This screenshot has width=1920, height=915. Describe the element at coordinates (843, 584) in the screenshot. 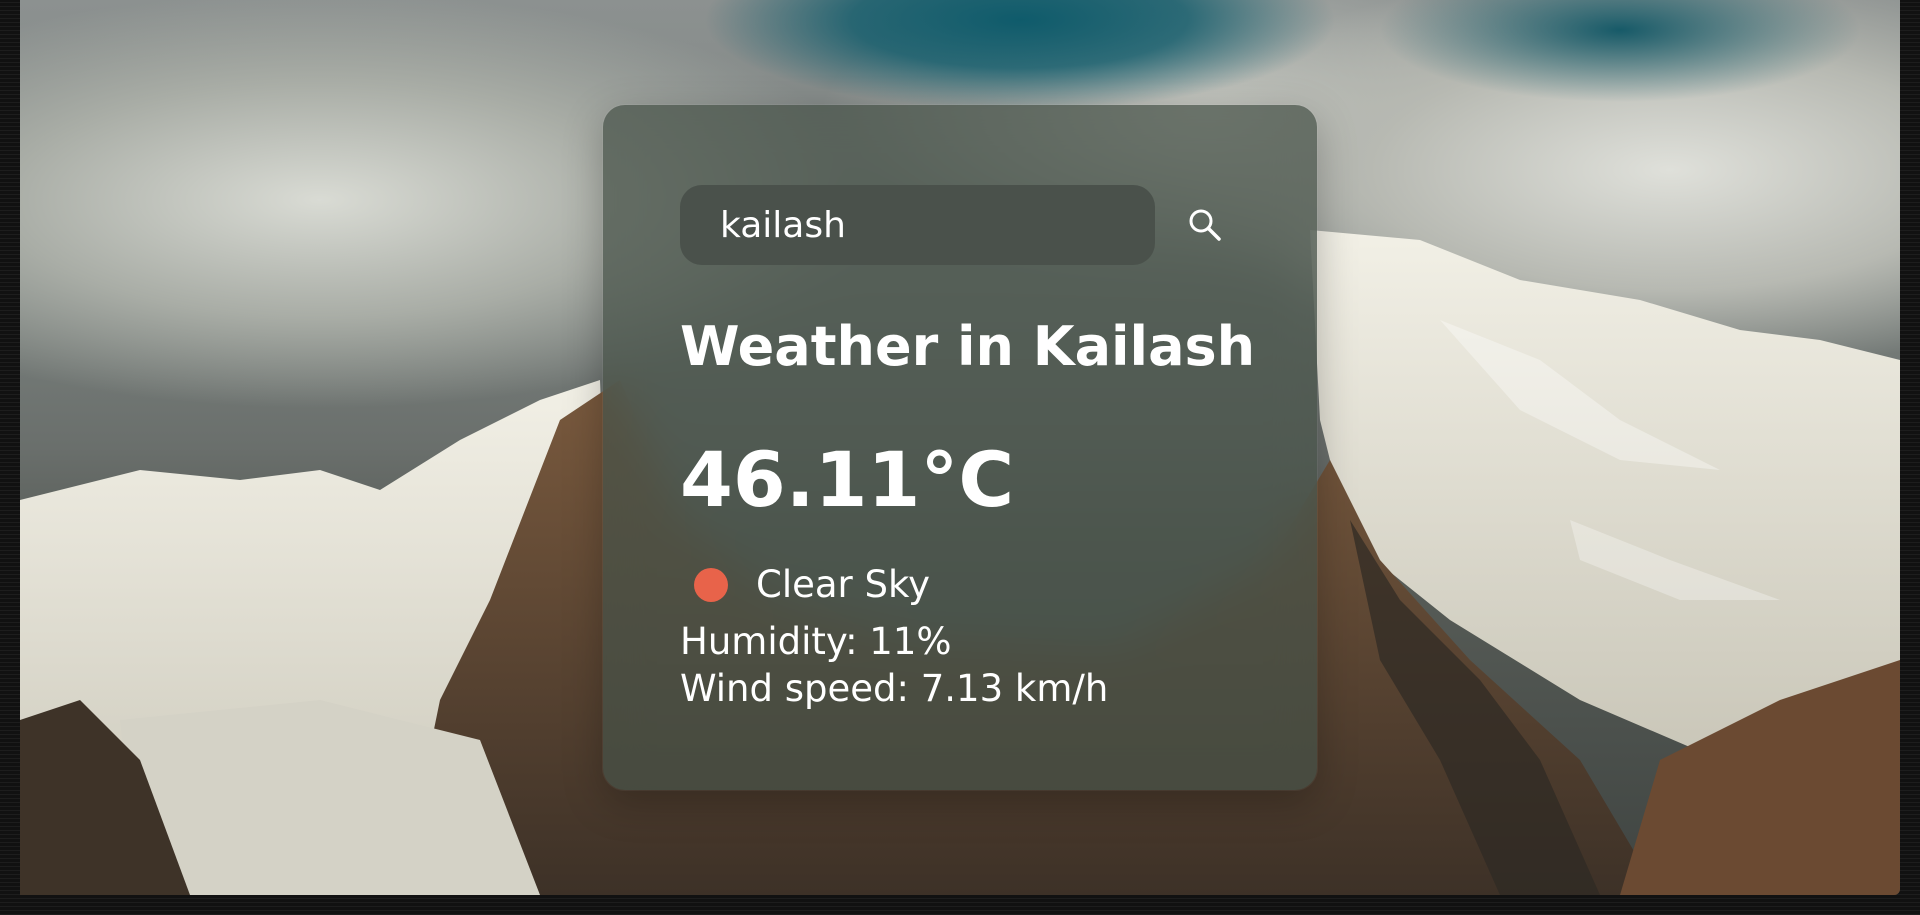

I see `condition-text: Clear Sky` at that location.